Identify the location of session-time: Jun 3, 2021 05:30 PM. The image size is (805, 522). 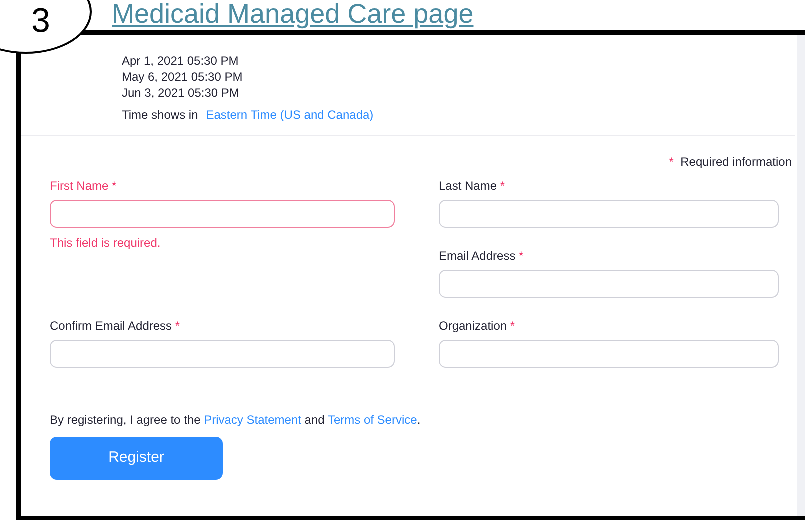
(181, 93).